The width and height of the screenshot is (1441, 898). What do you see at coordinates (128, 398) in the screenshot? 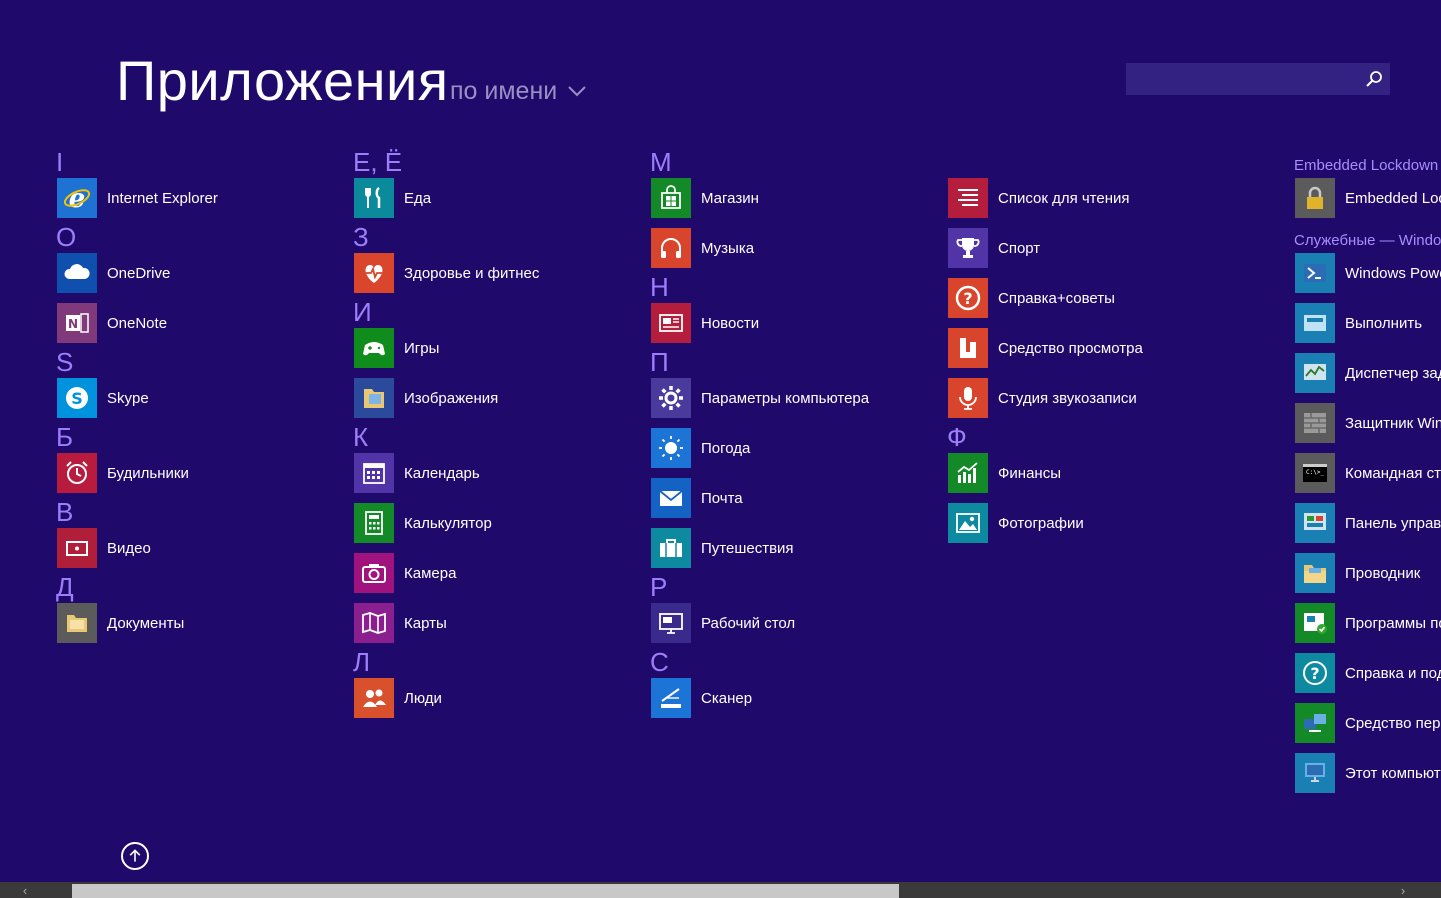
I see `app-label: Skype` at bounding box center [128, 398].